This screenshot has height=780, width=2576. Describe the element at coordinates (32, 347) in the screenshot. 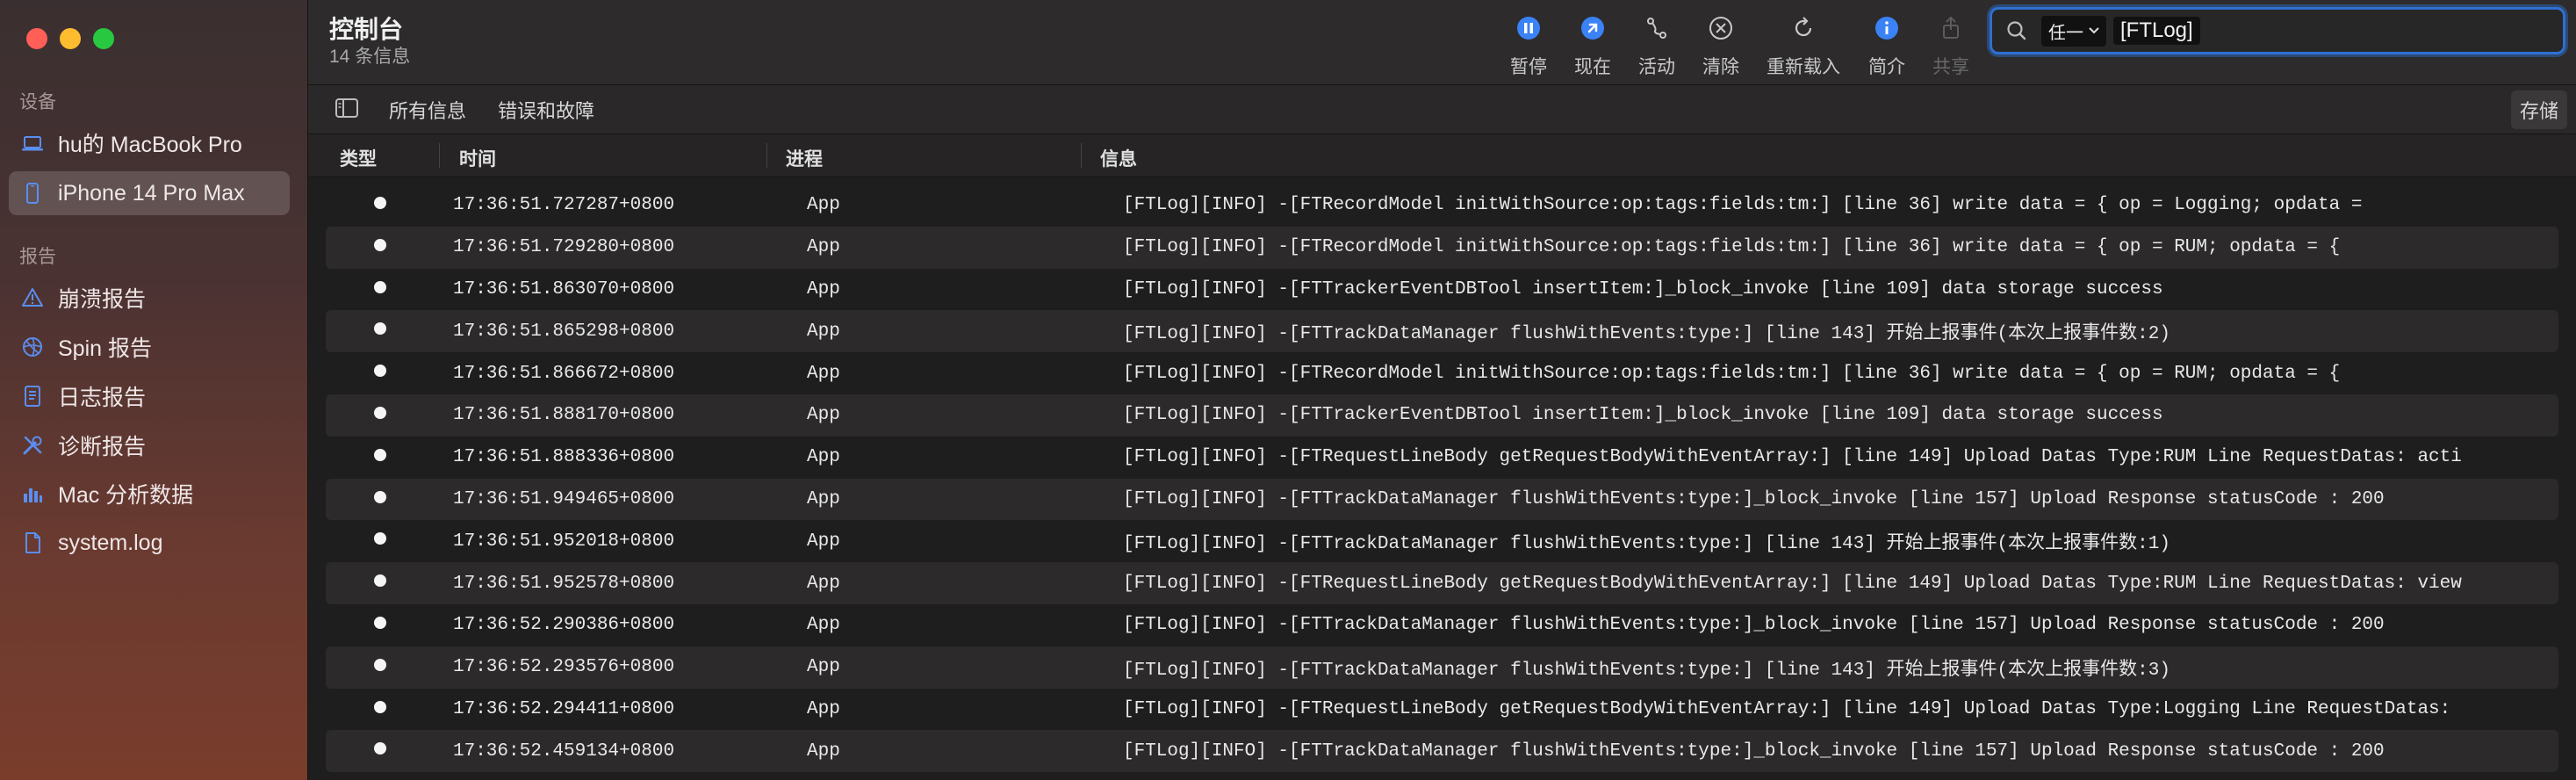

I see `spin-icon` at that location.